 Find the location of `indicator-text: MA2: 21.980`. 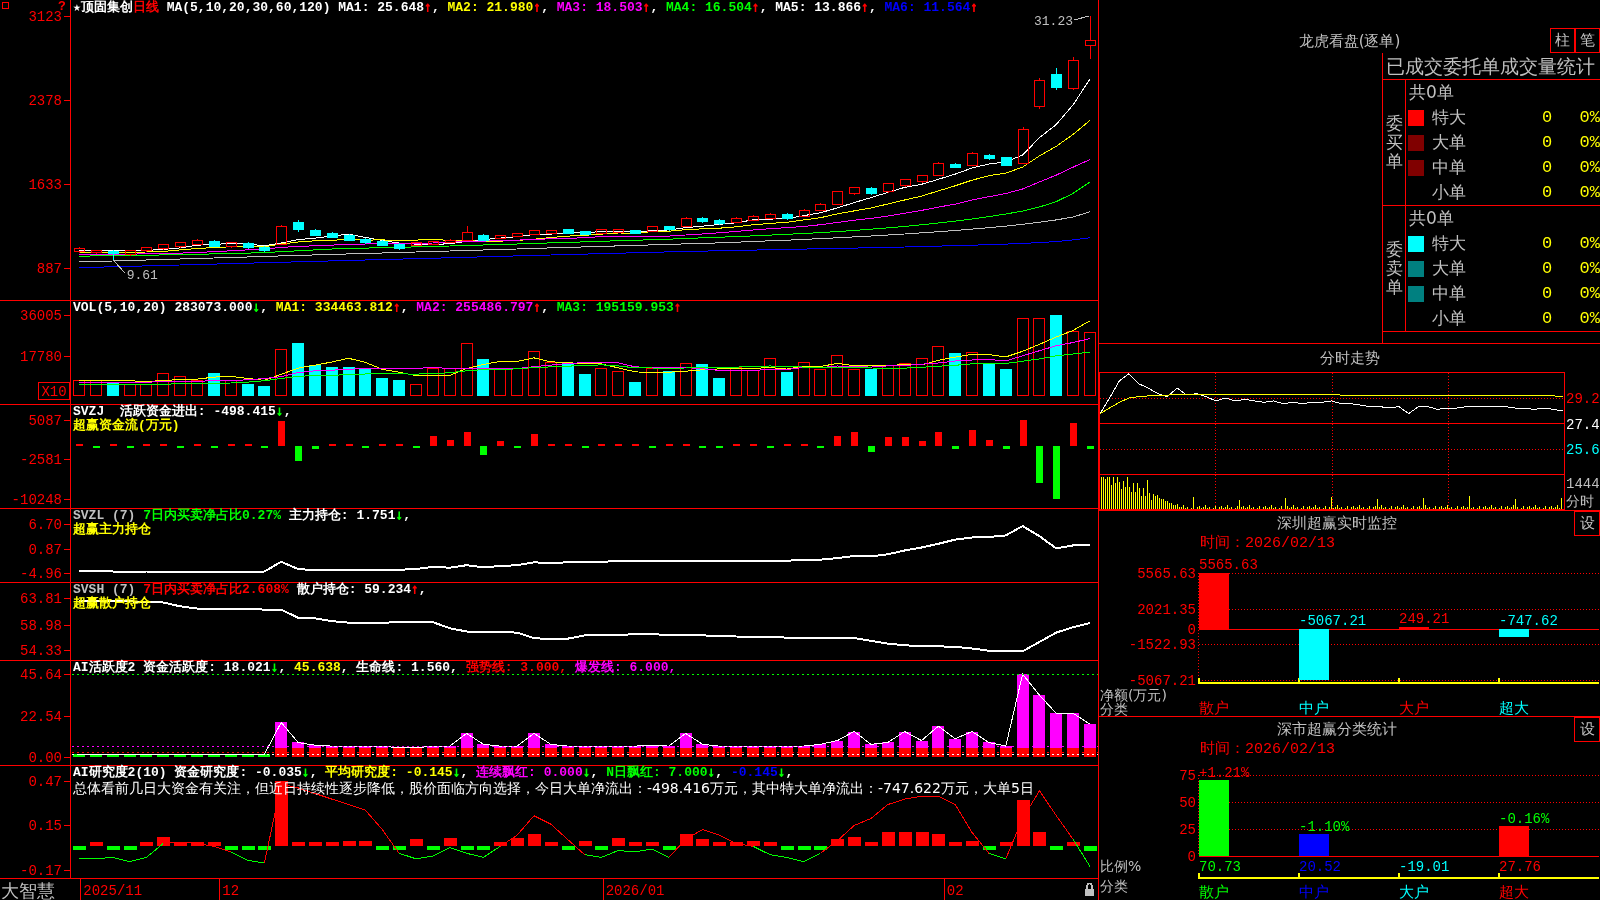

indicator-text: MA2: 21.980 is located at coordinates (490, 7).